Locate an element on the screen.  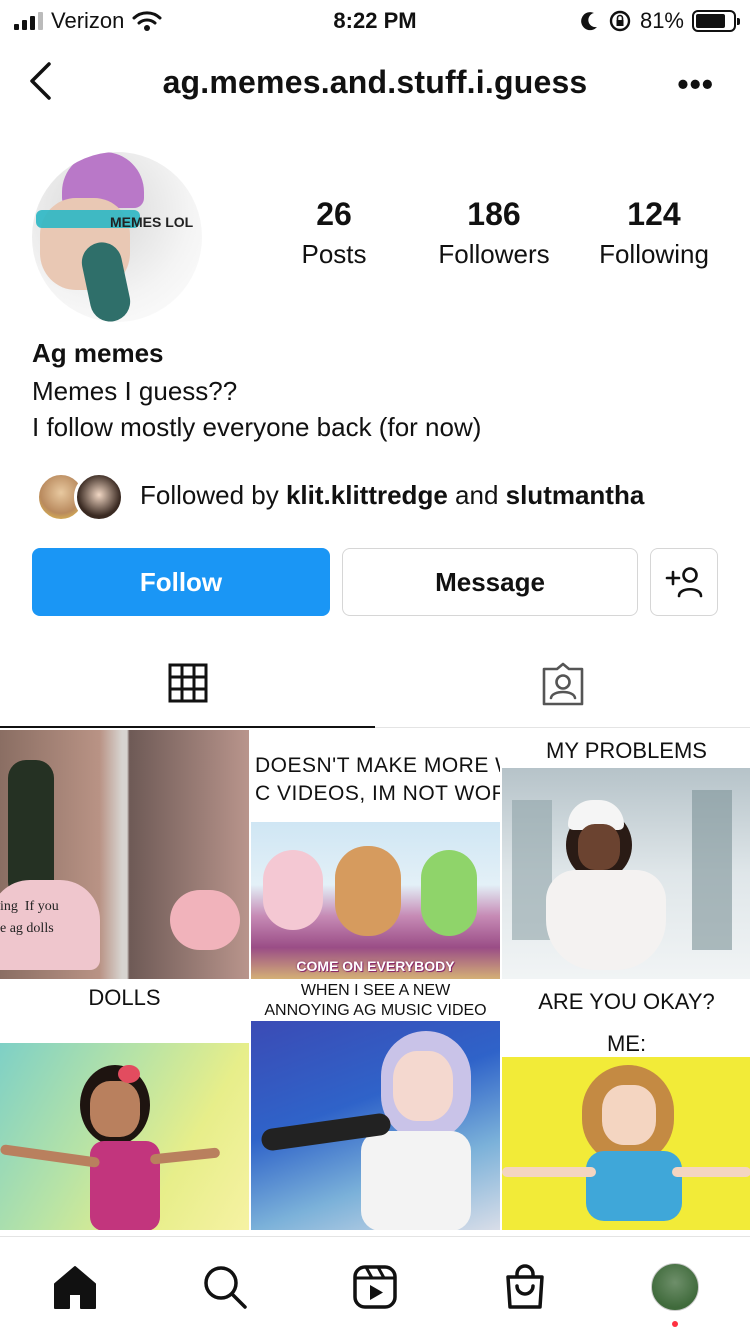
tab-tagged is located at coordinates (562, 684).